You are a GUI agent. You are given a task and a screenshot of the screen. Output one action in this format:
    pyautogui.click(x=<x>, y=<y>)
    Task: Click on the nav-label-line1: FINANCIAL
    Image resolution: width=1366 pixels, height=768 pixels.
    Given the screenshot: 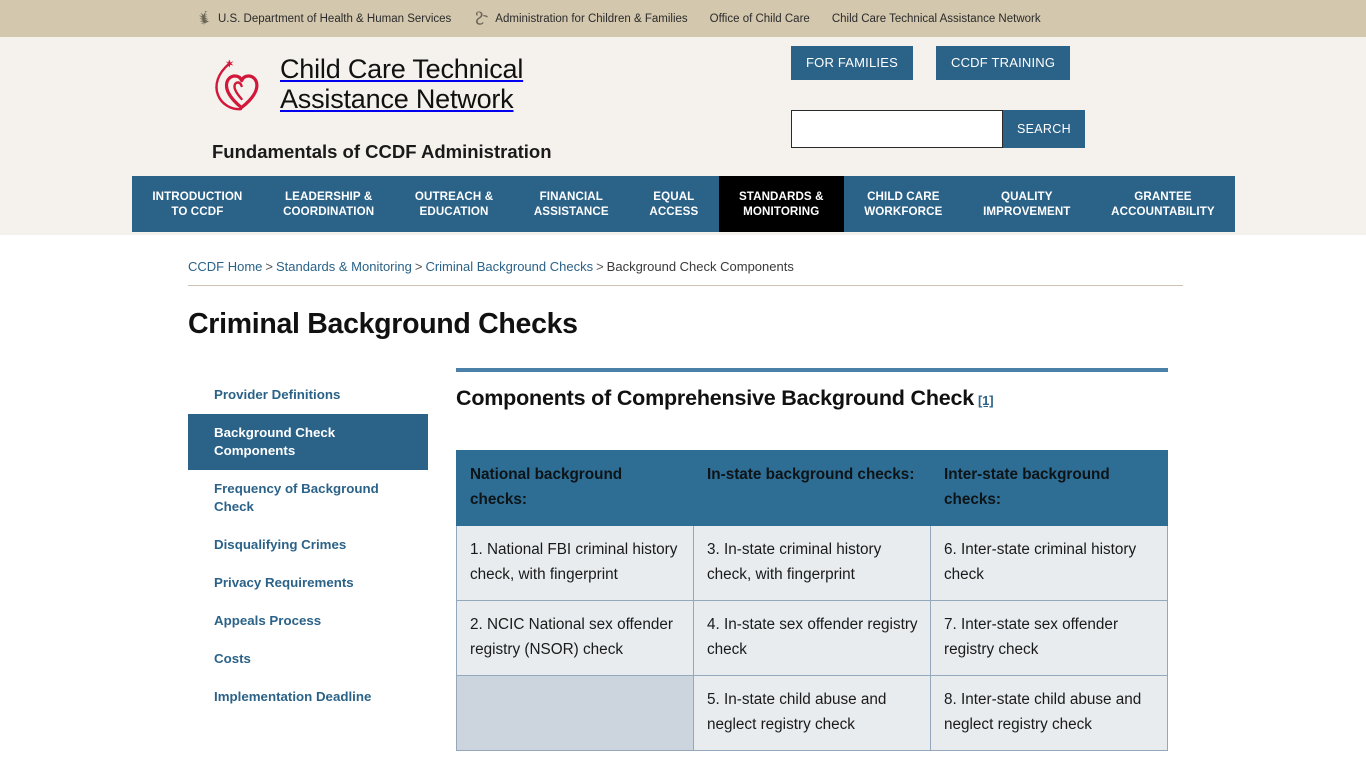 What is the action you would take?
    pyautogui.click(x=571, y=196)
    